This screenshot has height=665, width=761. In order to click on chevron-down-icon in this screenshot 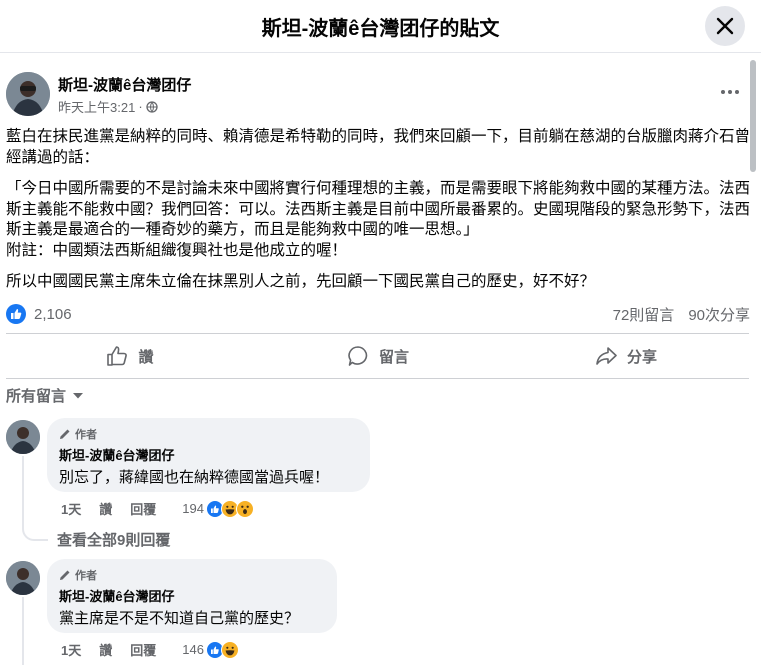, I will do `click(78, 395)`.